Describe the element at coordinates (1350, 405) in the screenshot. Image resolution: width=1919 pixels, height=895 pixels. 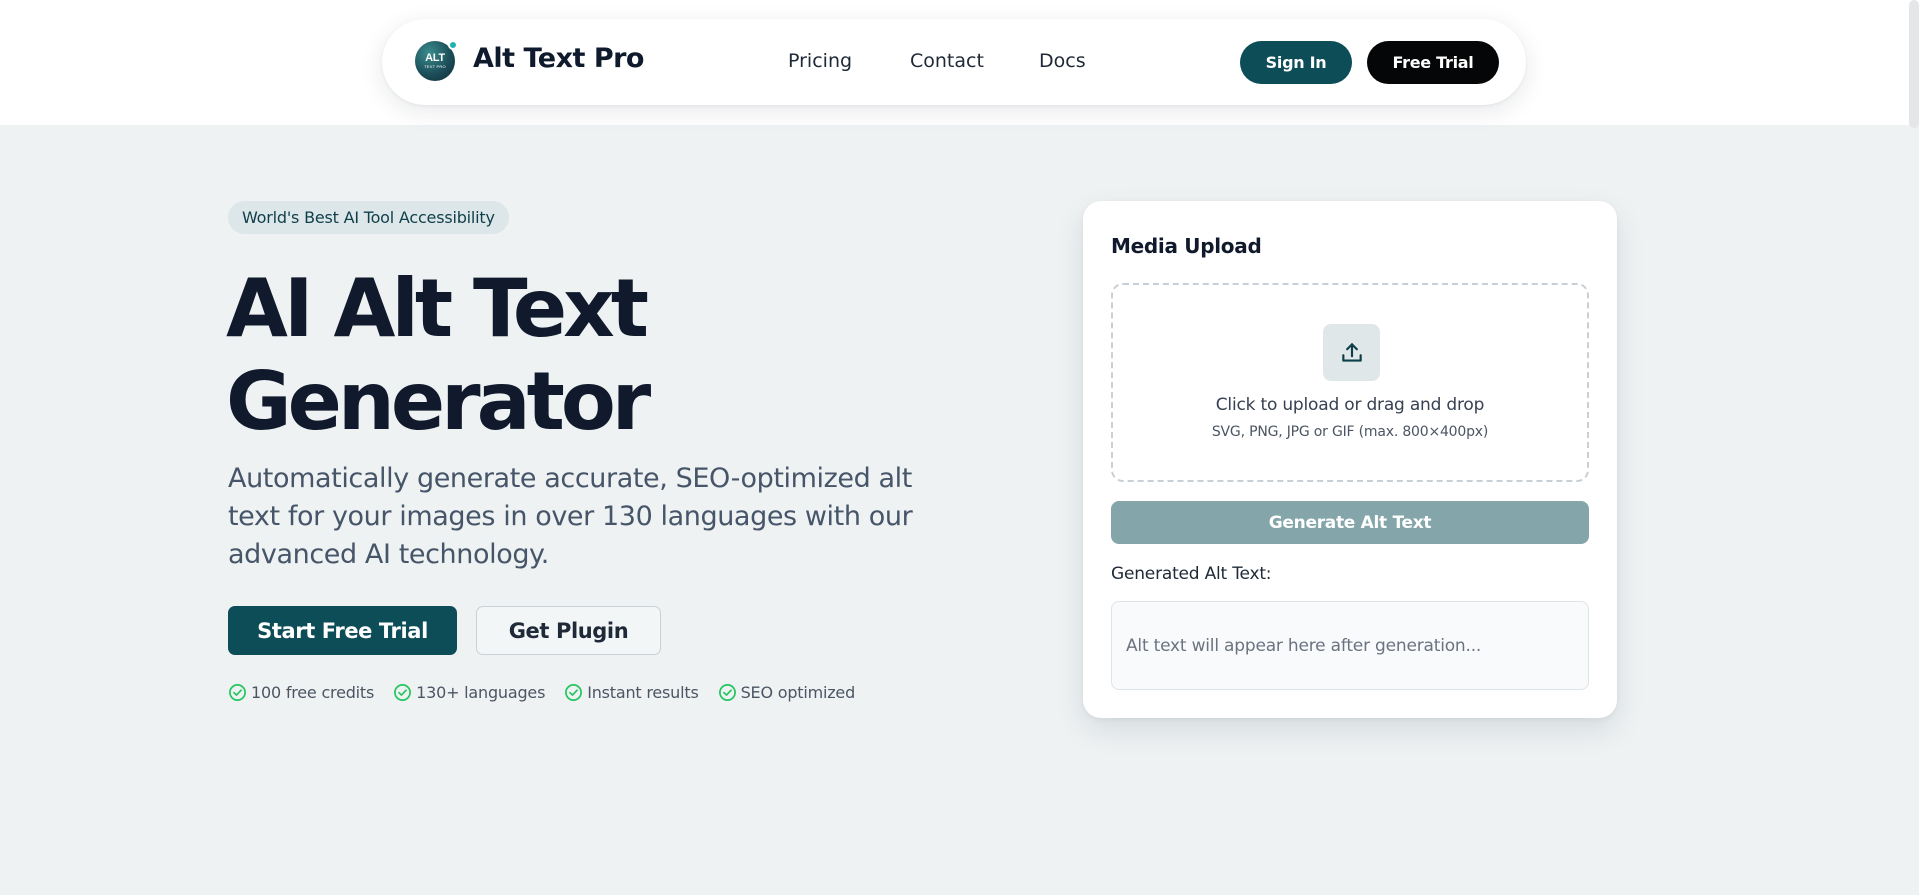
I see `dropzone-instruction: Click to upload or drag and drop` at that location.